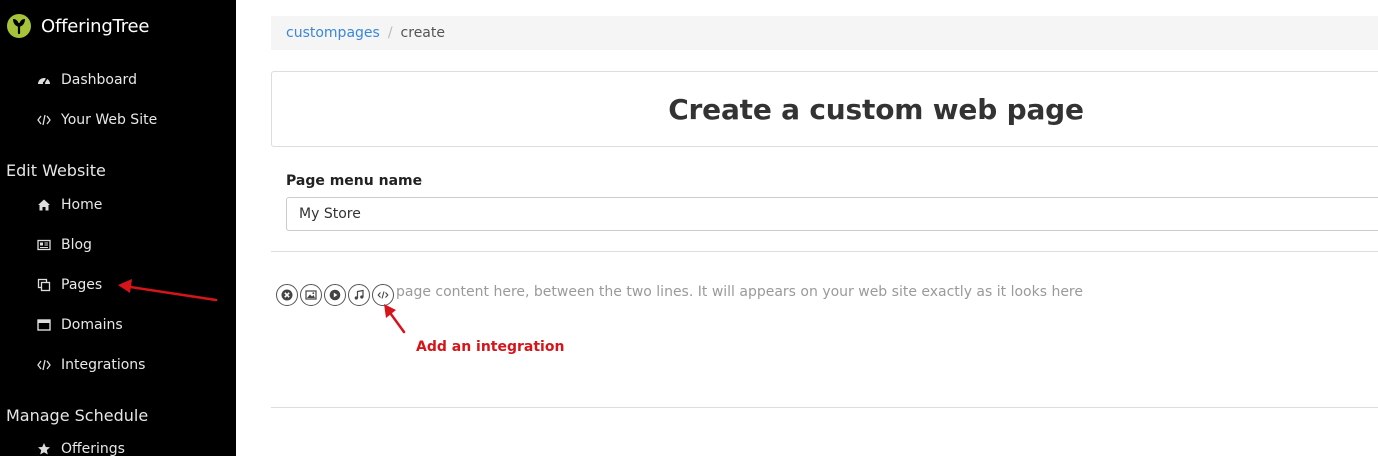  I want to click on play-icon, so click(335, 295).